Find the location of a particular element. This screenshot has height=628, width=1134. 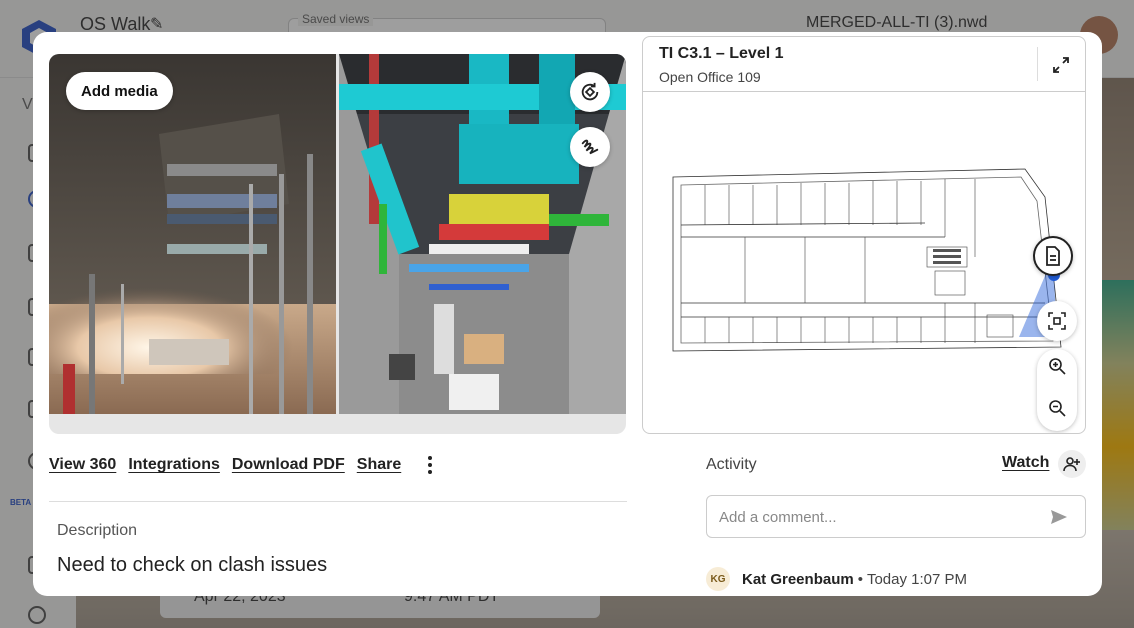

comment-input is located at coordinates (879, 517).